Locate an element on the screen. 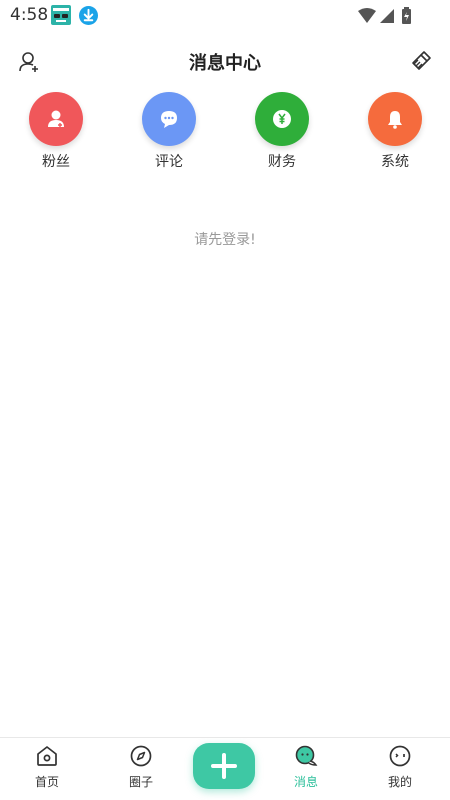 The width and height of the screenshot is (450, 800). category-finance: 财务 is located at coordinates (282, 131).